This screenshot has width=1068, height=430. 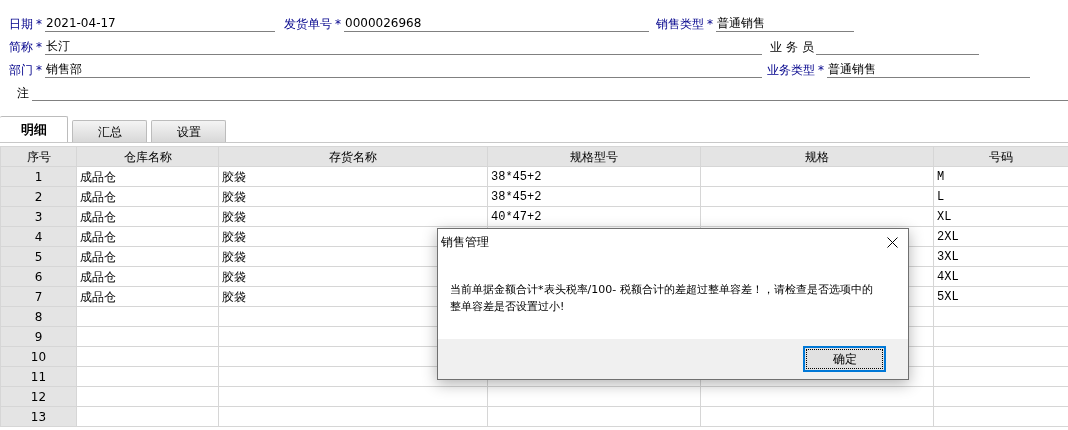 I want to click on input-field: 销售部, so click(x=403, y=69).